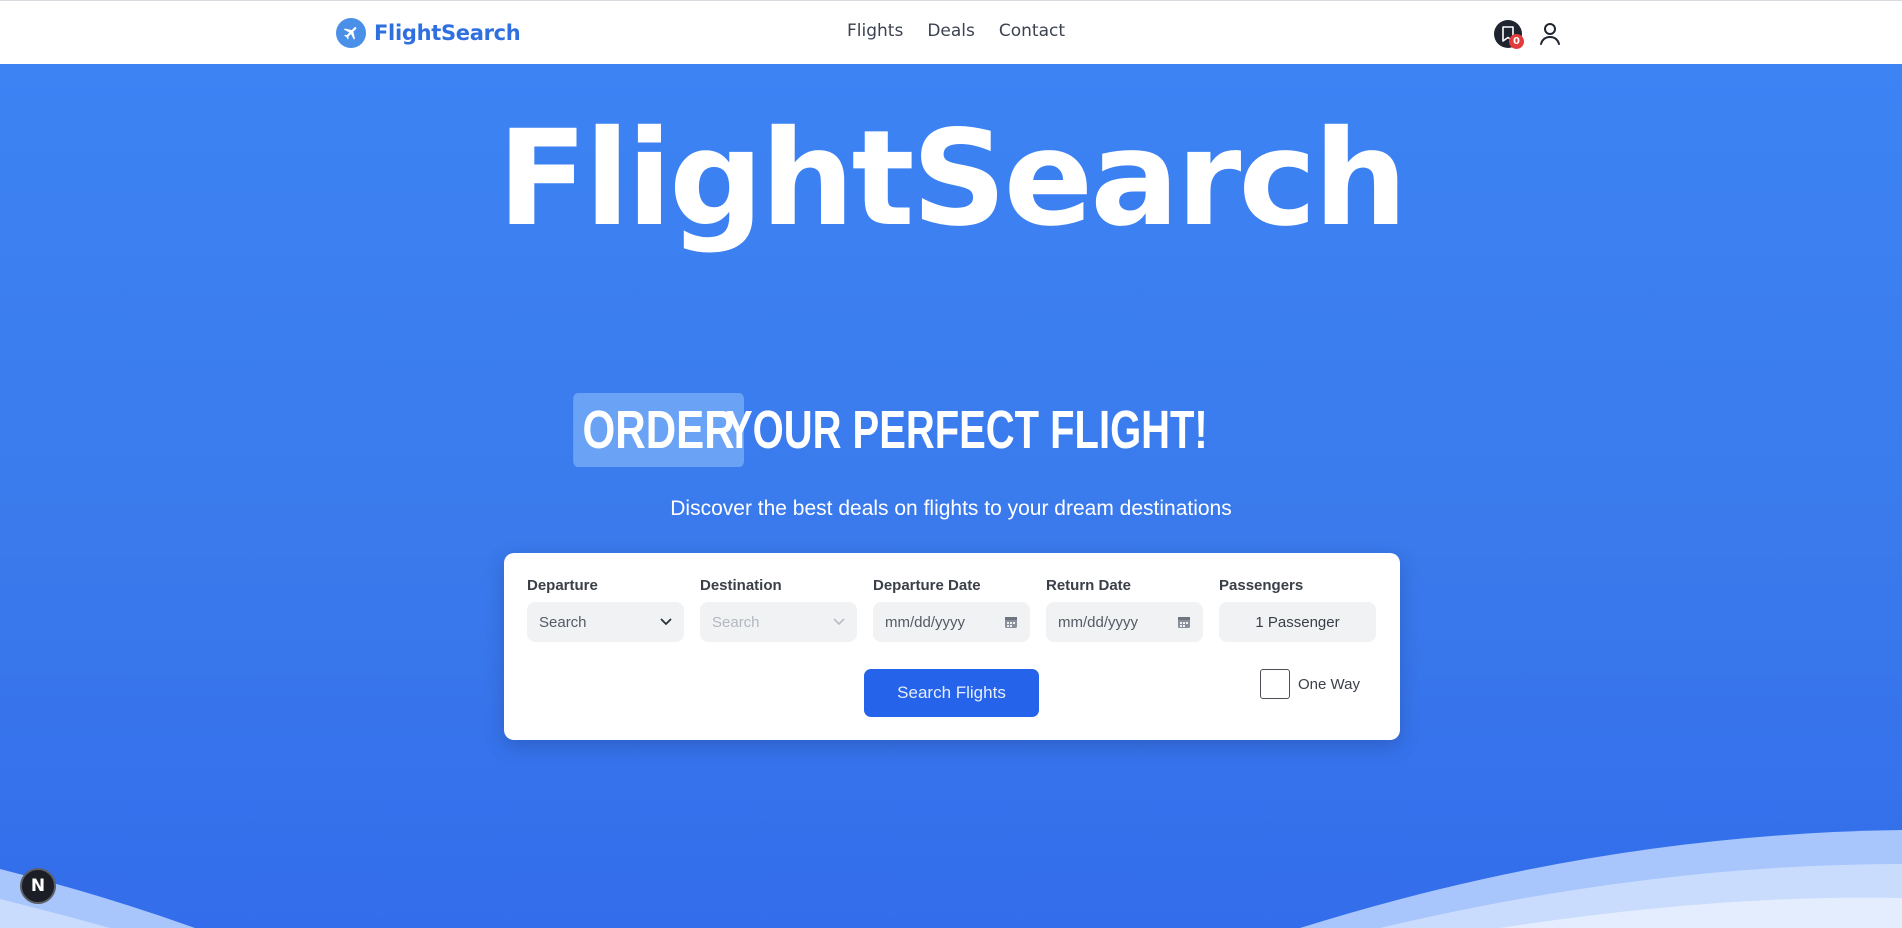 The height and width of the screenshot is (928, 1902). What do you see at coordinates (925, 622) in the screenshot?
I see `departure-date-placeholder: mm/dd/yyyy` at bounding box center [925, 622].